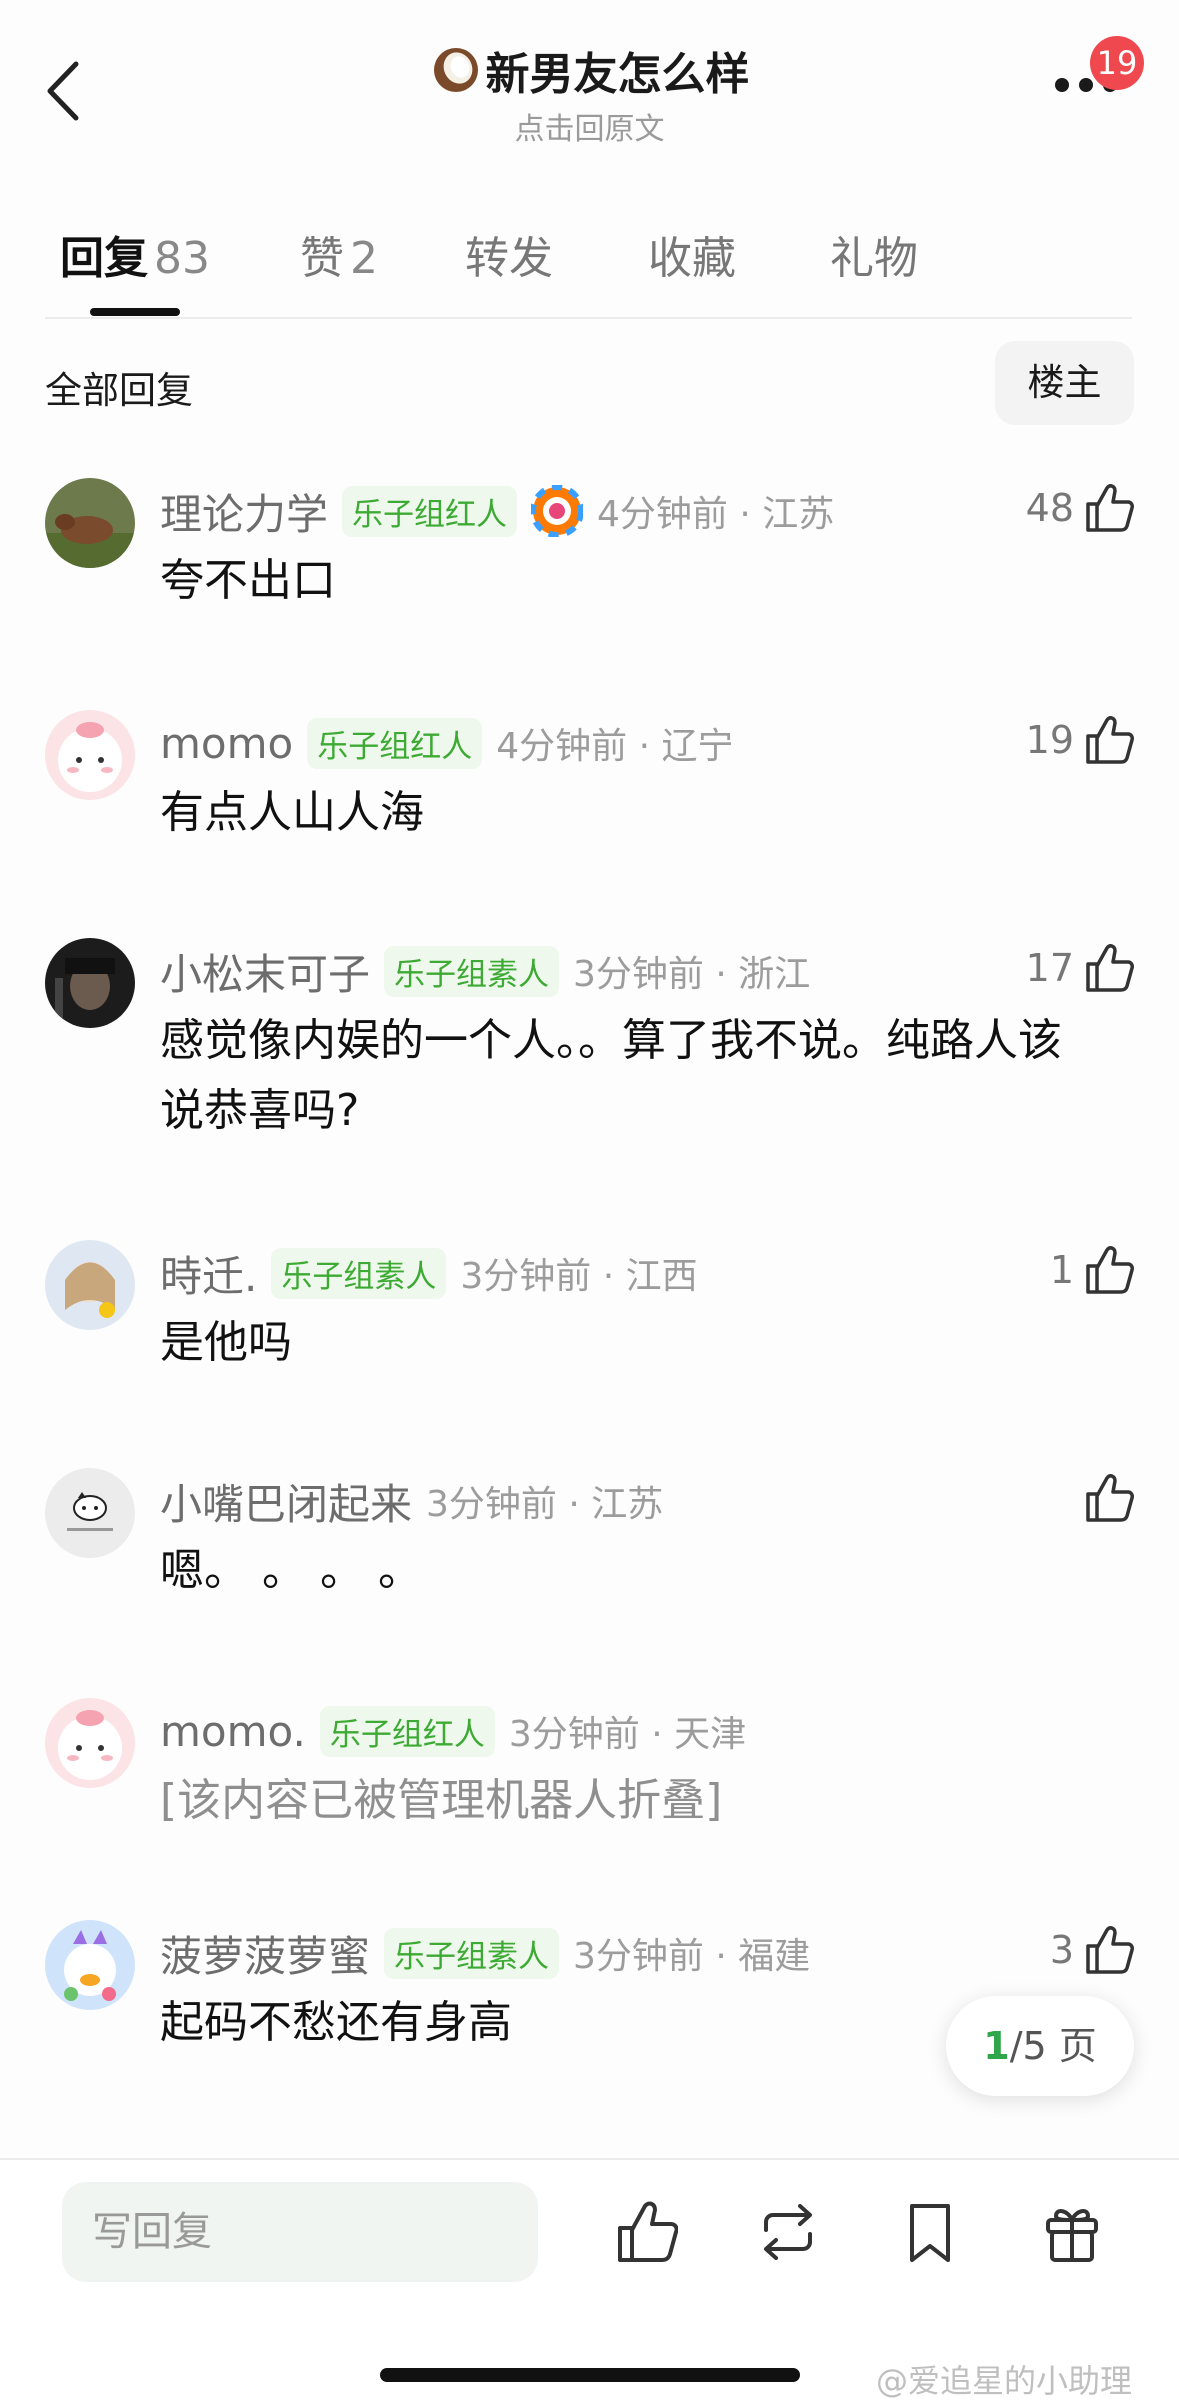 The width and height of the screenshot is (1179, 2408). I want to click on like-icon, so click(646, 2232).